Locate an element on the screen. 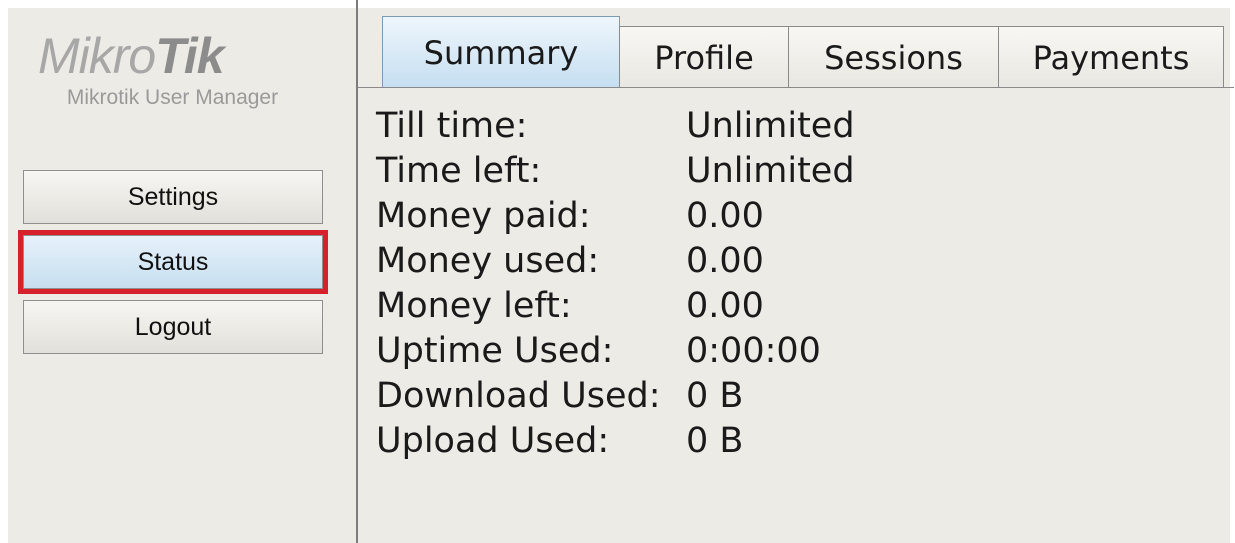  settings-button: Settings is located at coordinates (173, 197).